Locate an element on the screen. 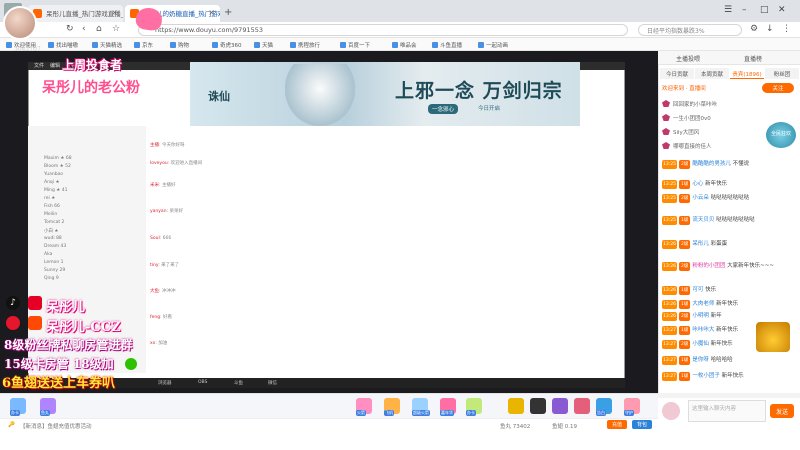  bookmark-item: 购物 is located at coordinates (179, 45).